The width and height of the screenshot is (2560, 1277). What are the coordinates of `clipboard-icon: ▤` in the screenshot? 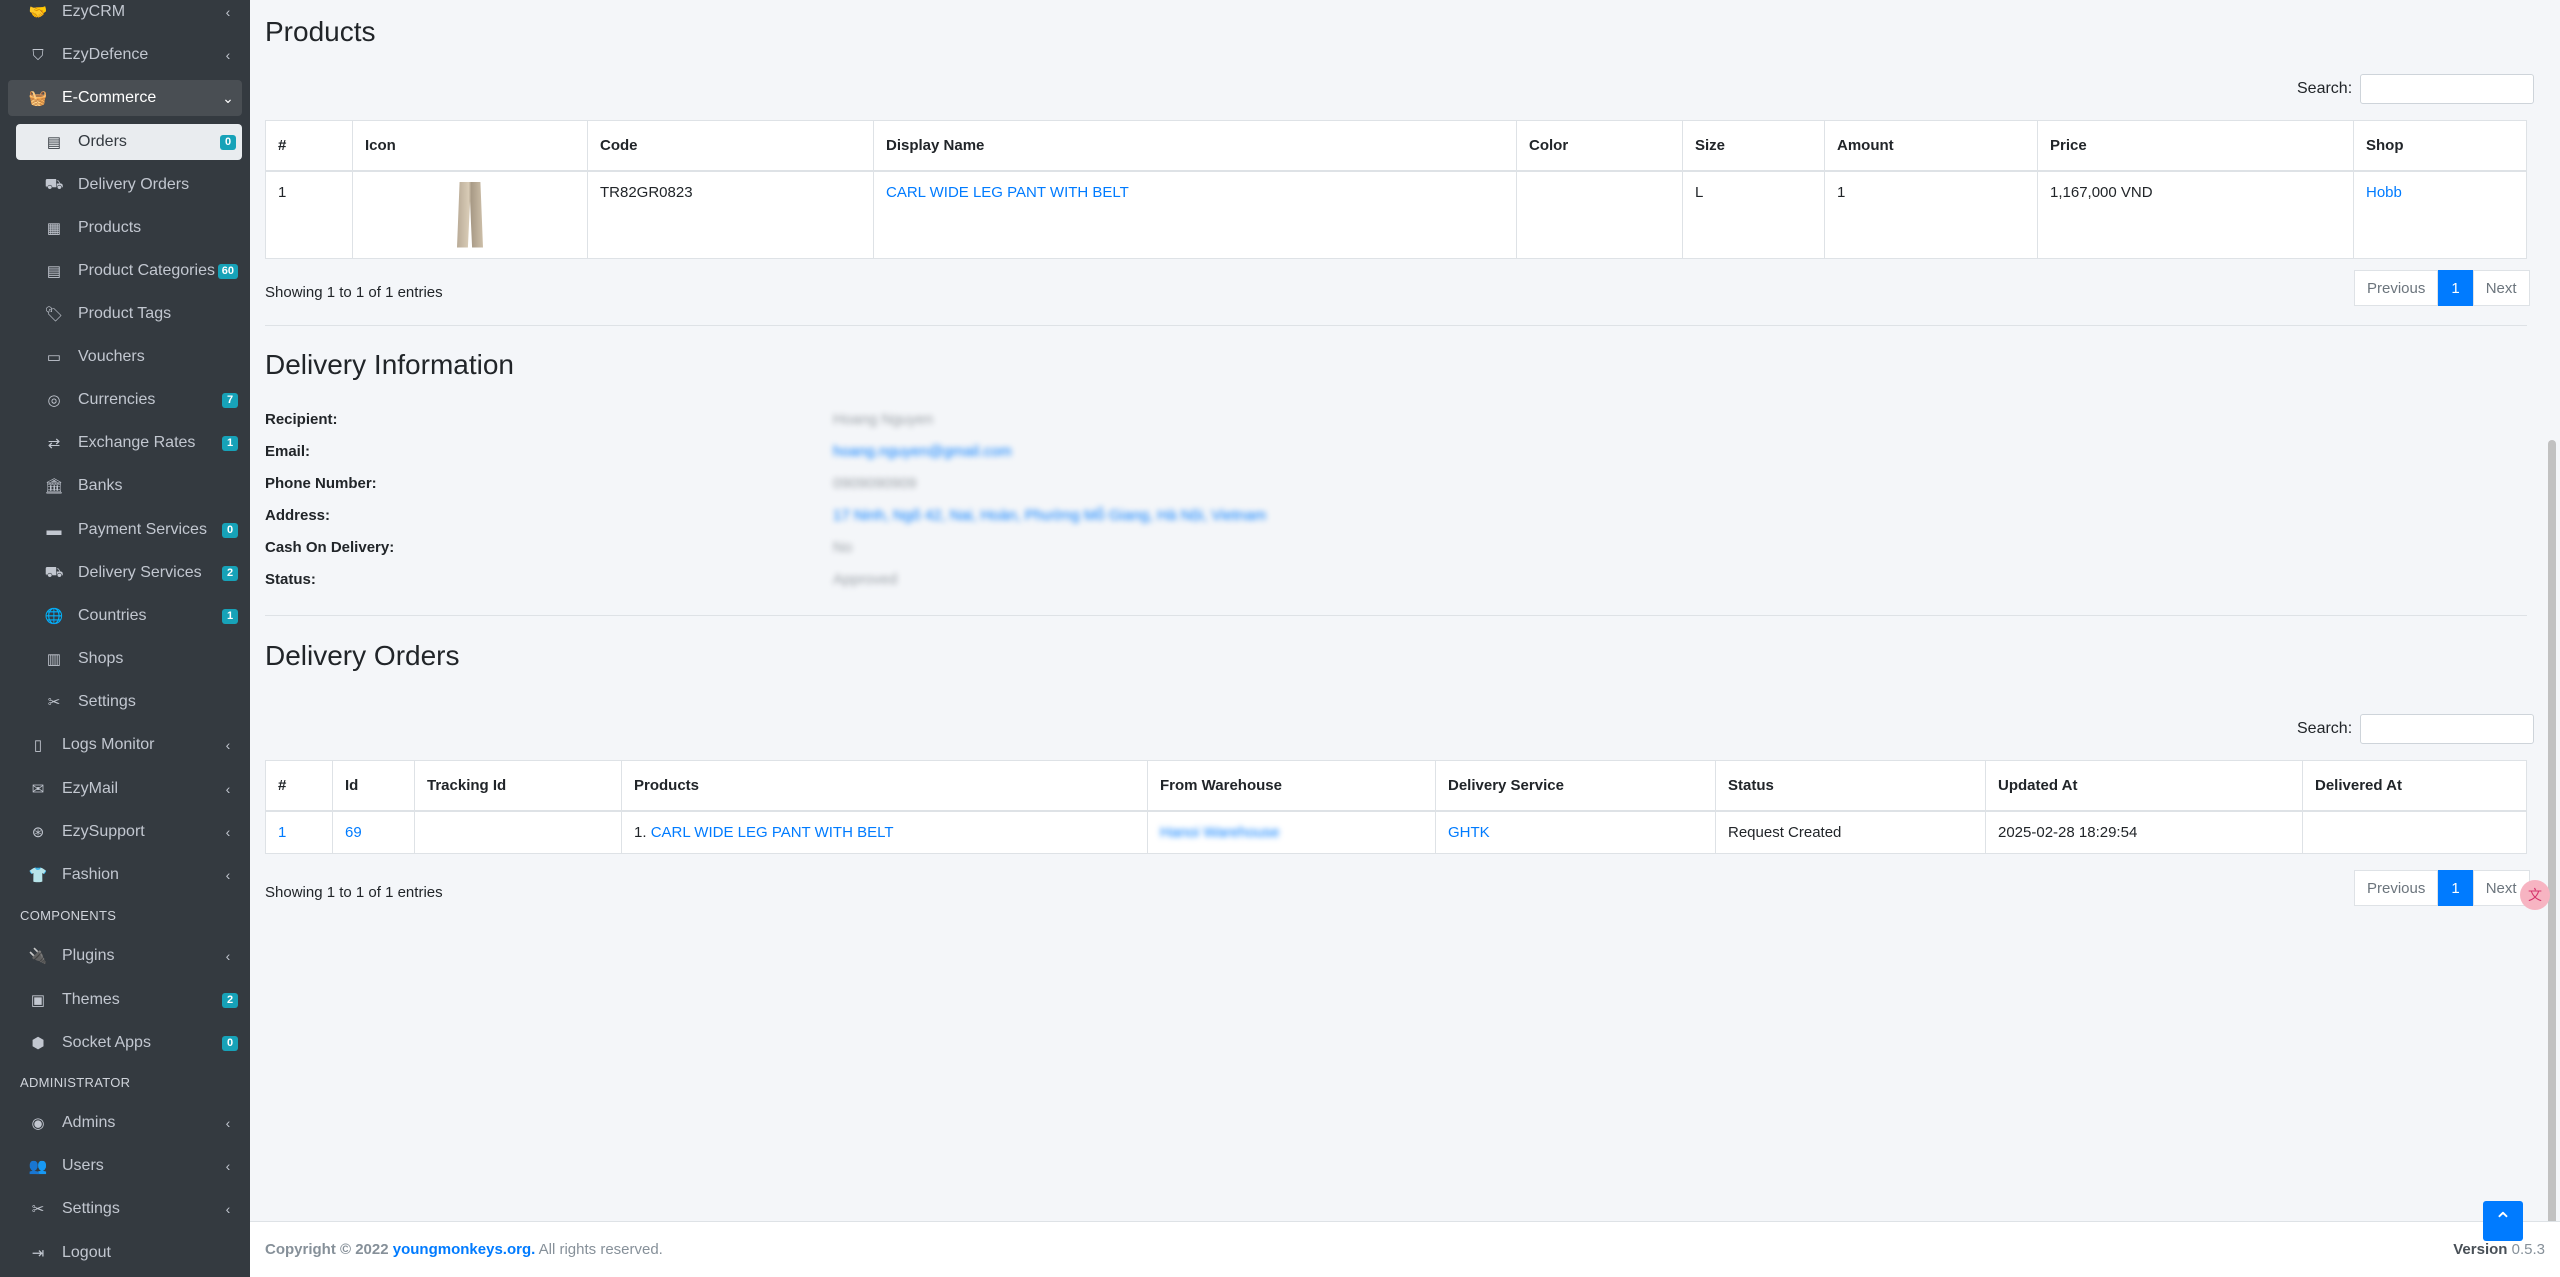 It's located at (54, 142).